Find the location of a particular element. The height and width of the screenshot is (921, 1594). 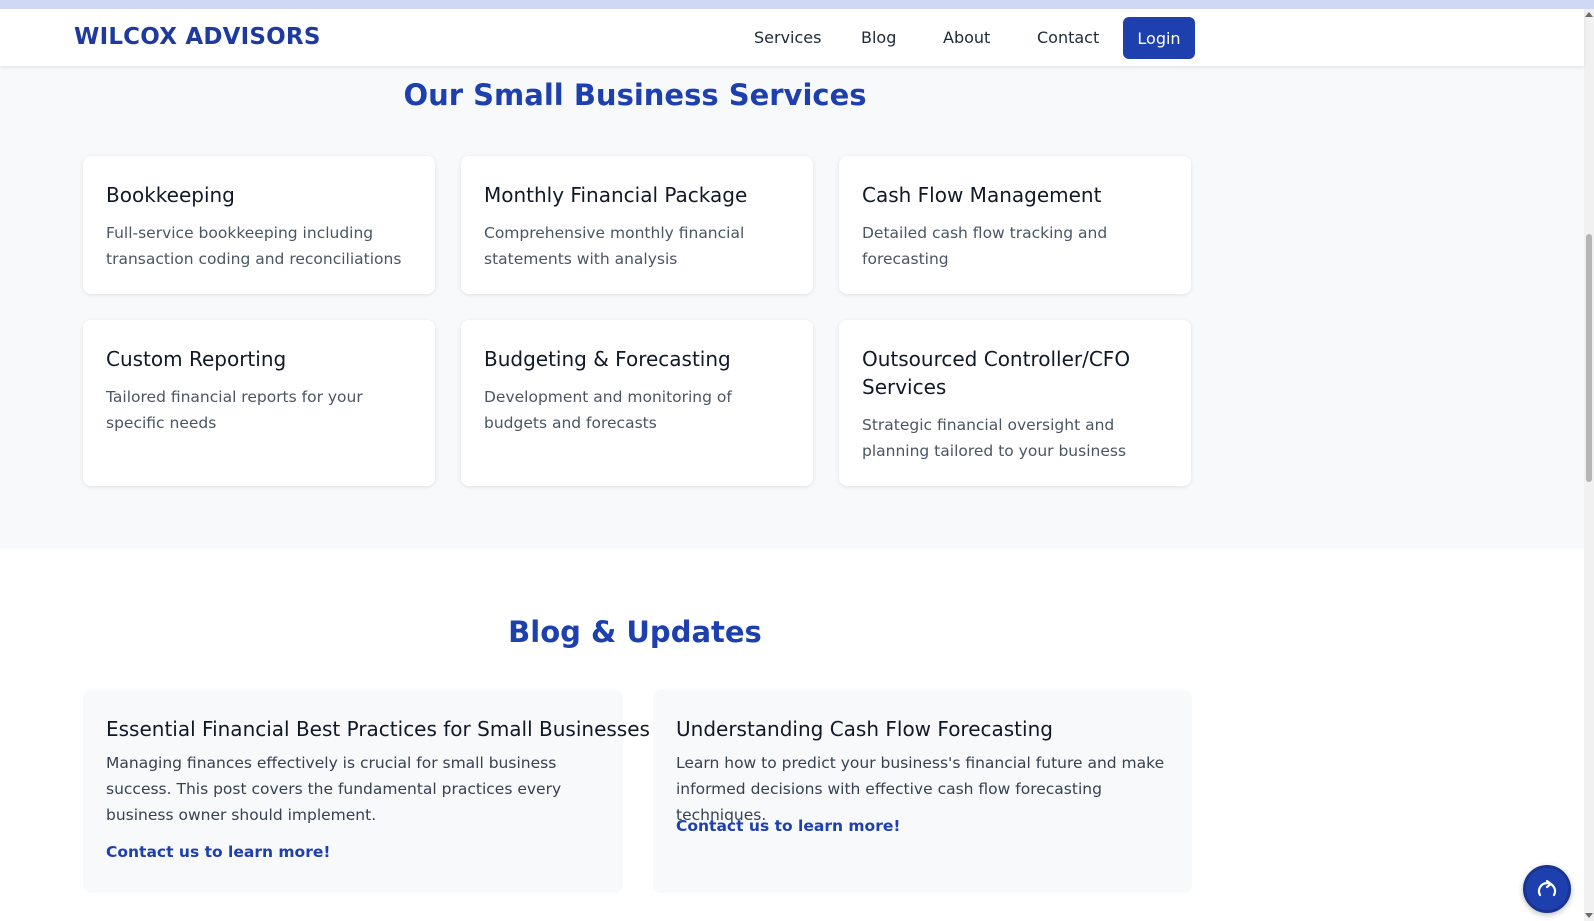

service-title: Monthly Financial Package is located at coordinates (616, 195).